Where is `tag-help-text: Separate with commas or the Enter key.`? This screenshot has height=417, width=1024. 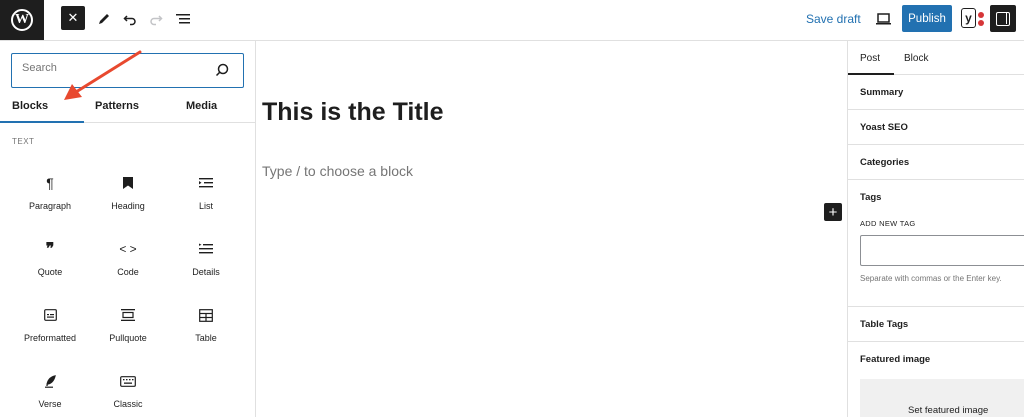
tag-help-text: Separate with commas or the Enter key. is located at coordinates (931, 278).